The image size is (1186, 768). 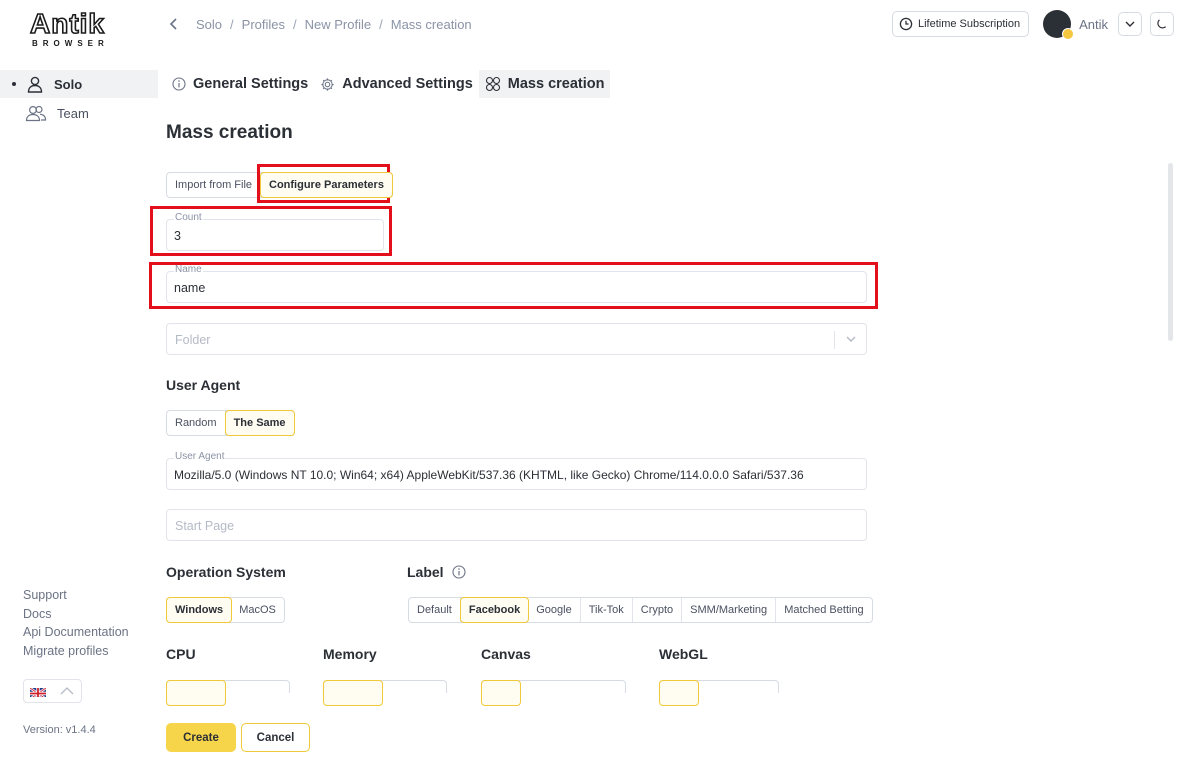 I want to click on user-icon, so click(x=35, y=84).